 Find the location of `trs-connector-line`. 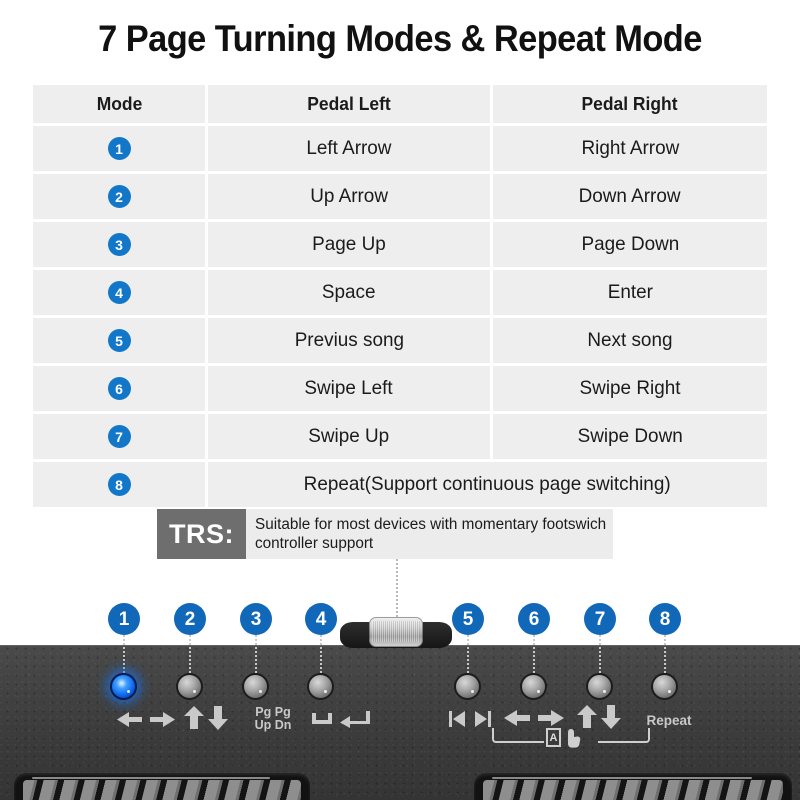

trs-connector-line is located at coordinates (397, 588).